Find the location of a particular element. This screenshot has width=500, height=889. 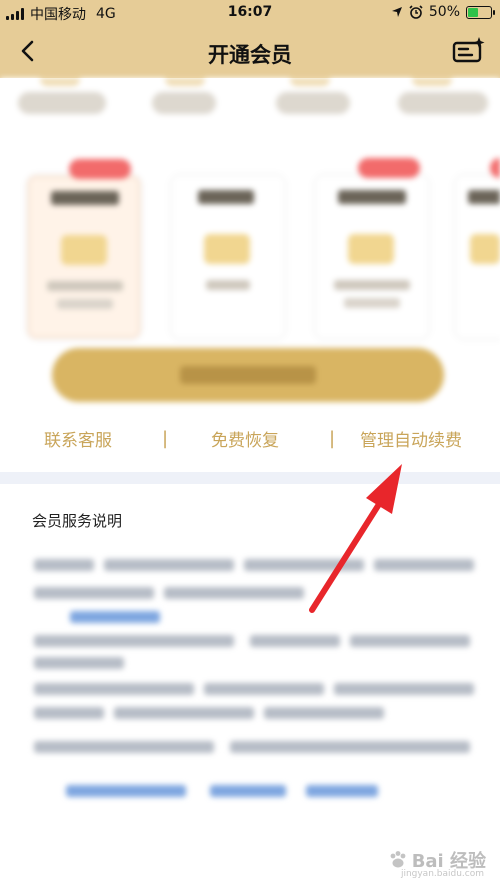

page-title: 开通会员 is located at coordinates (250, 55).